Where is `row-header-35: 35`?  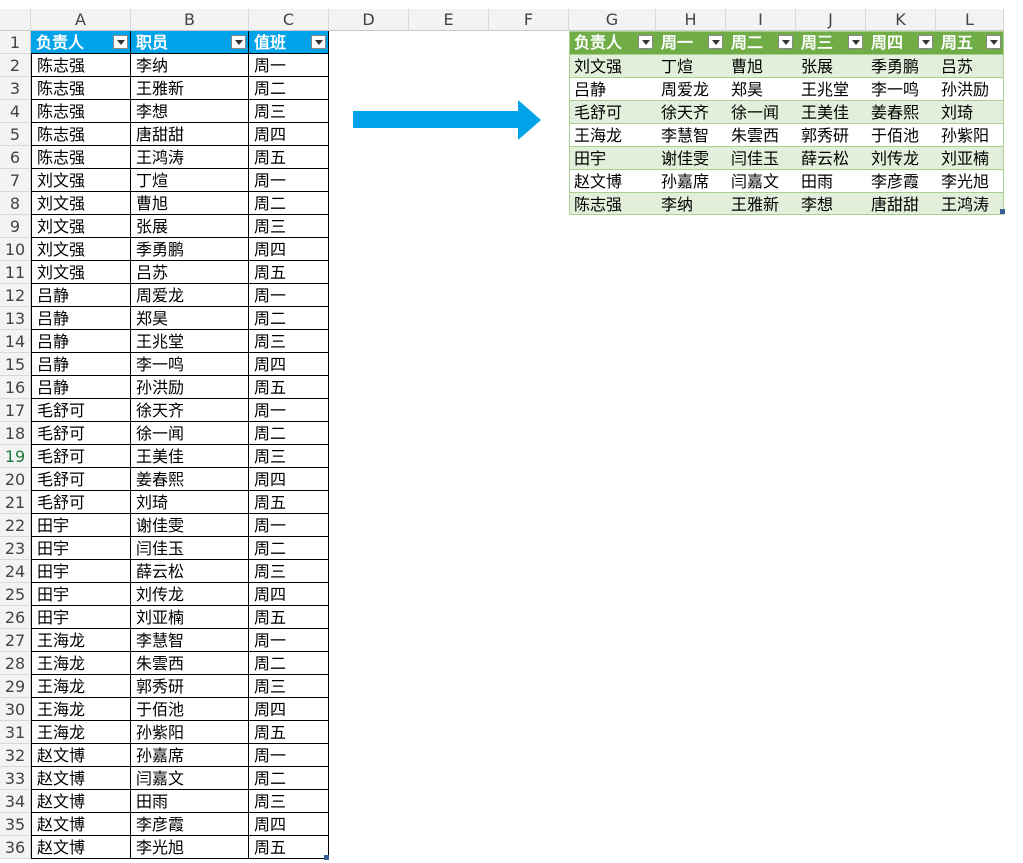 row-header-35: 35 is located at coordinates (15, 824).